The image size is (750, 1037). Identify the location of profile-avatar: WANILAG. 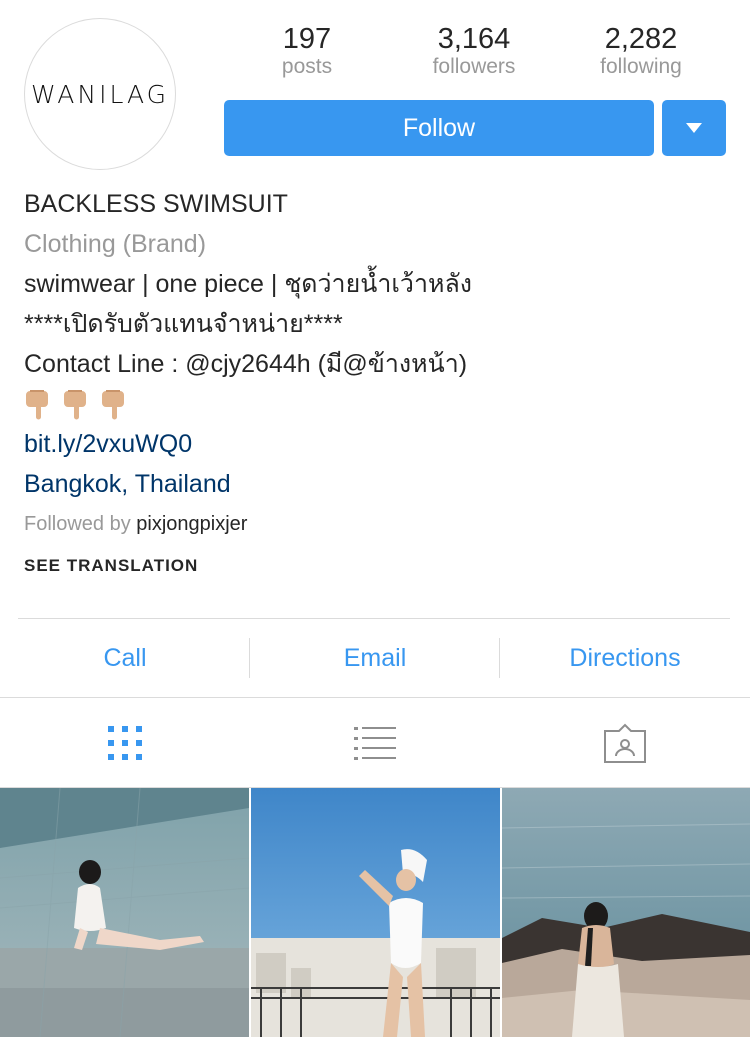
(100, 94).